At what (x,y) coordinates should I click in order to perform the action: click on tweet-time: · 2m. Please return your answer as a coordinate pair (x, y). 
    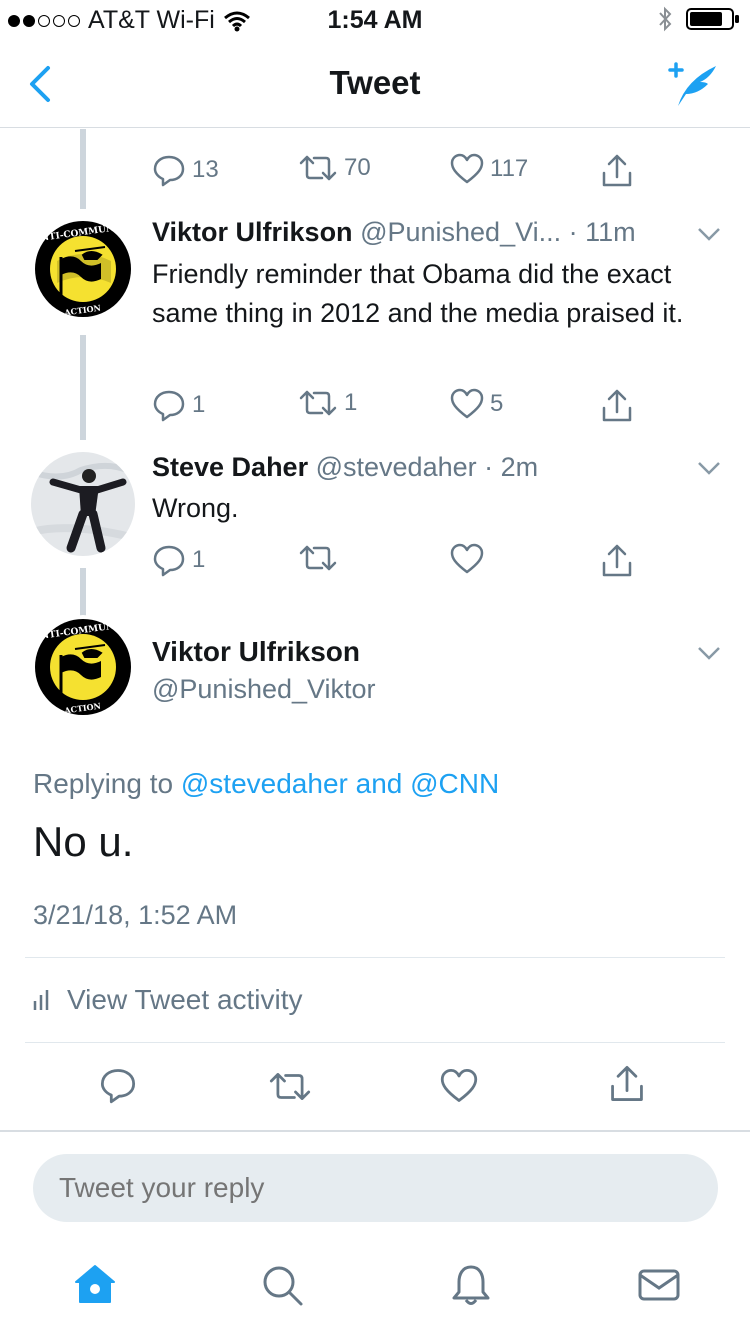
    Looking at the image, I should click on (511, 467).